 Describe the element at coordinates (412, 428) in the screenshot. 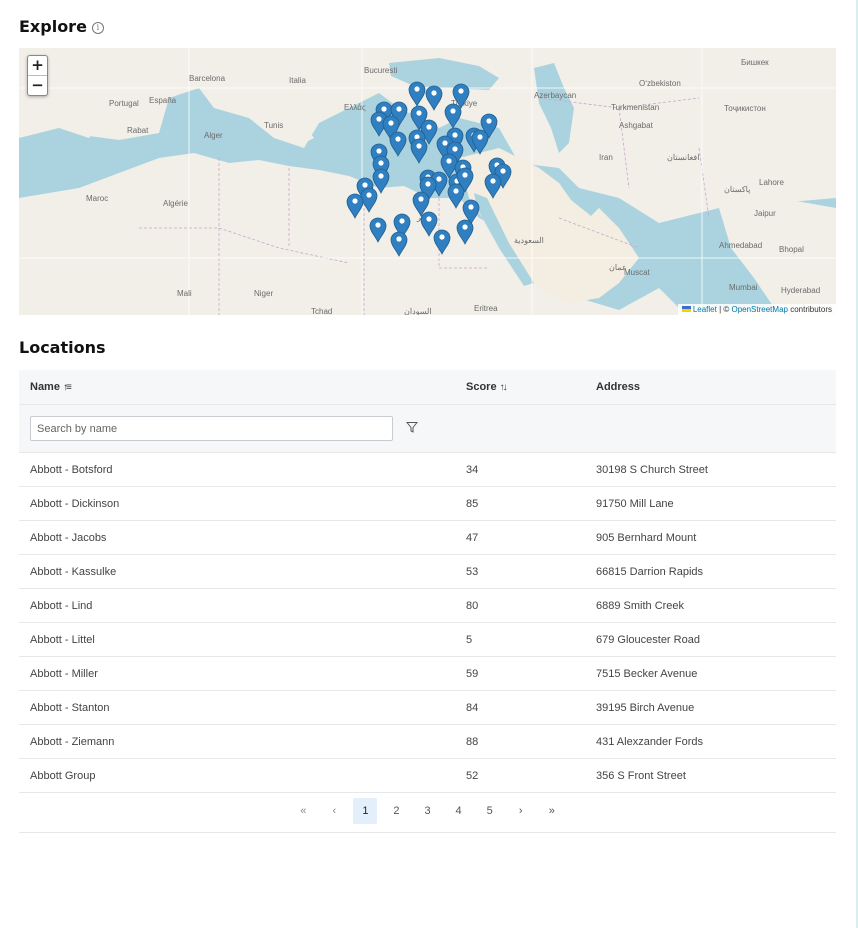

I see `filter-icon` at that location.